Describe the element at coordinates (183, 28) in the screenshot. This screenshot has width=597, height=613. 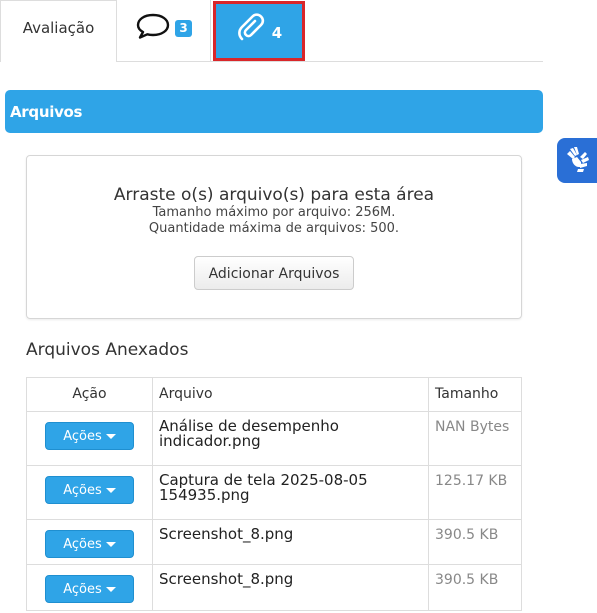
I see `comments-count-badge: 3` at that location.